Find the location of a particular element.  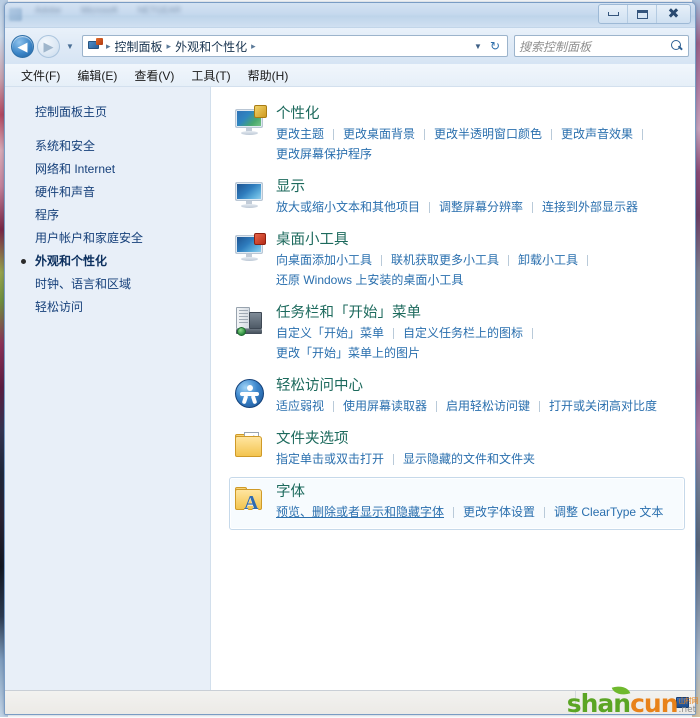

ease-of-access-icon is located at coordinates (255, 395).